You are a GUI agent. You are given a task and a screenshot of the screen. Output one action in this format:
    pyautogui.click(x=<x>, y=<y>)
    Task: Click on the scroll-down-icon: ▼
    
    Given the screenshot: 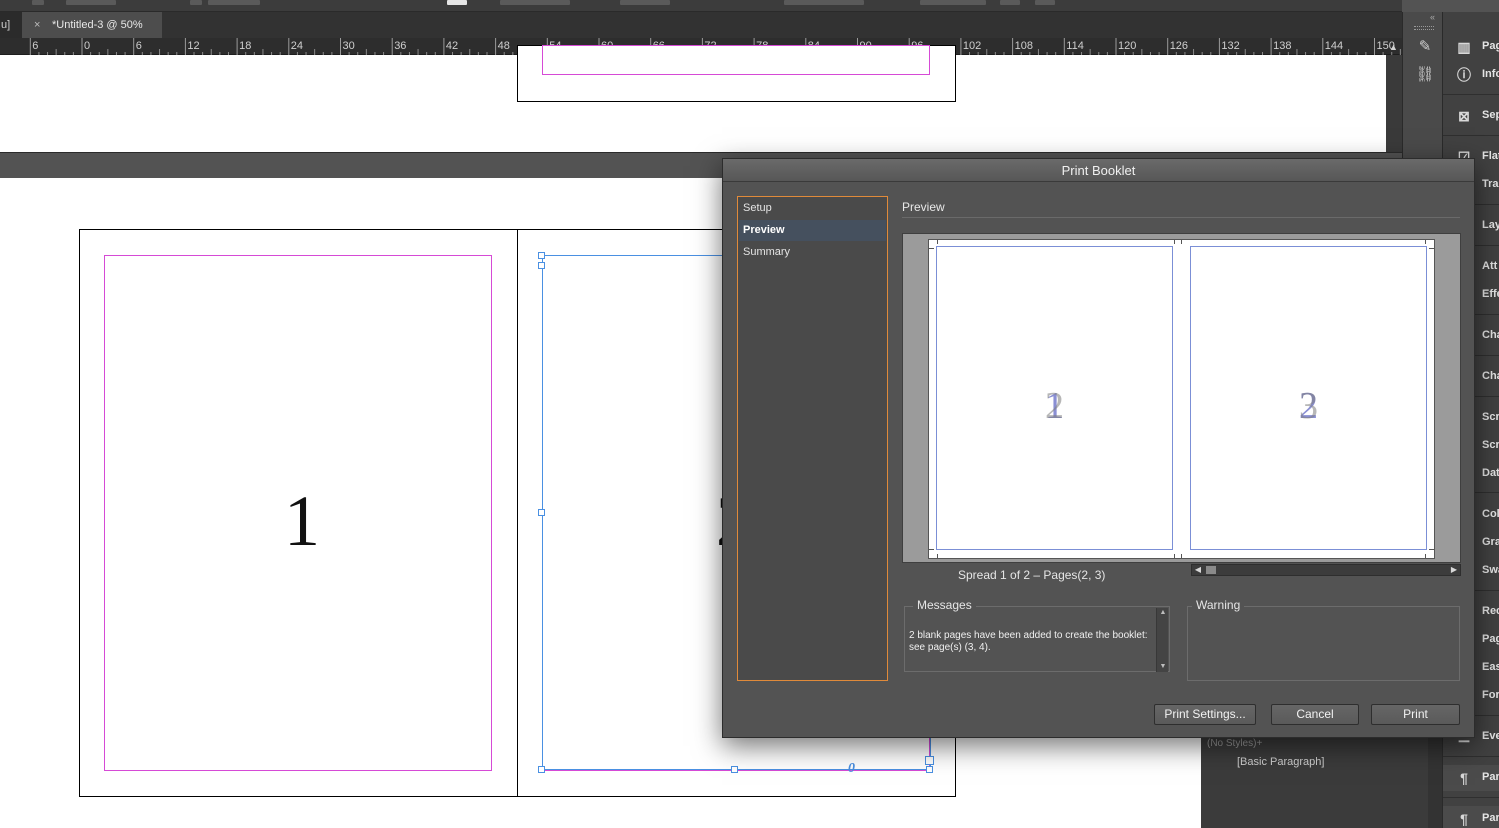 What is the action you would take?
    pyautogui.click(x=1163, y=667)
    